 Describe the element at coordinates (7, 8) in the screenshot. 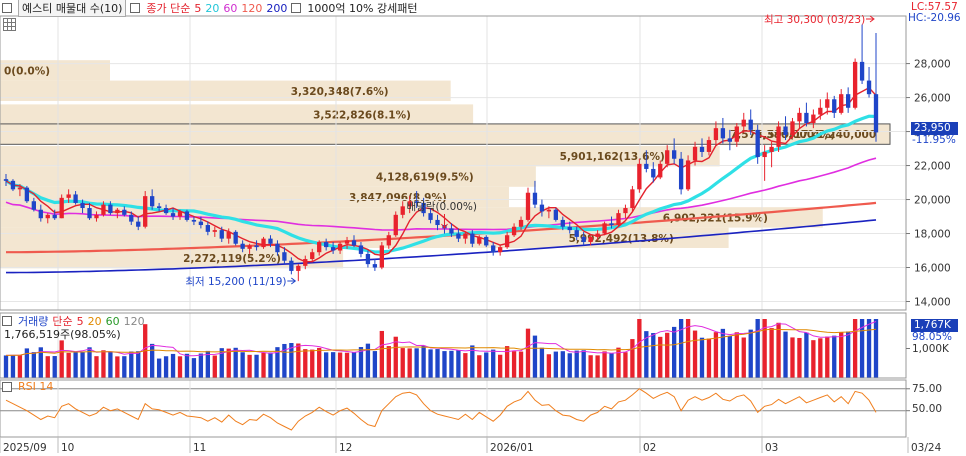

I see `legend-checkbox` at that location.